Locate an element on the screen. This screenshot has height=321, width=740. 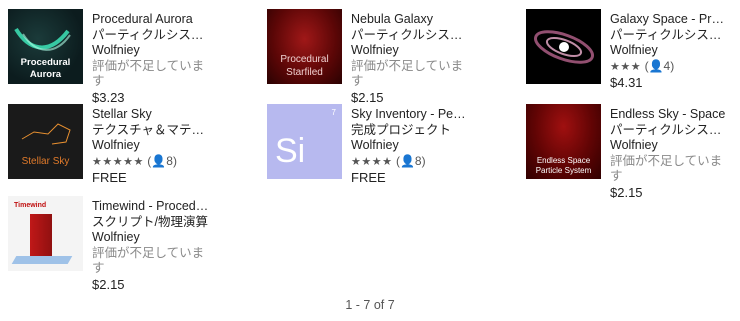
galaxy-thumbnail is located at coordinates (563, 46).